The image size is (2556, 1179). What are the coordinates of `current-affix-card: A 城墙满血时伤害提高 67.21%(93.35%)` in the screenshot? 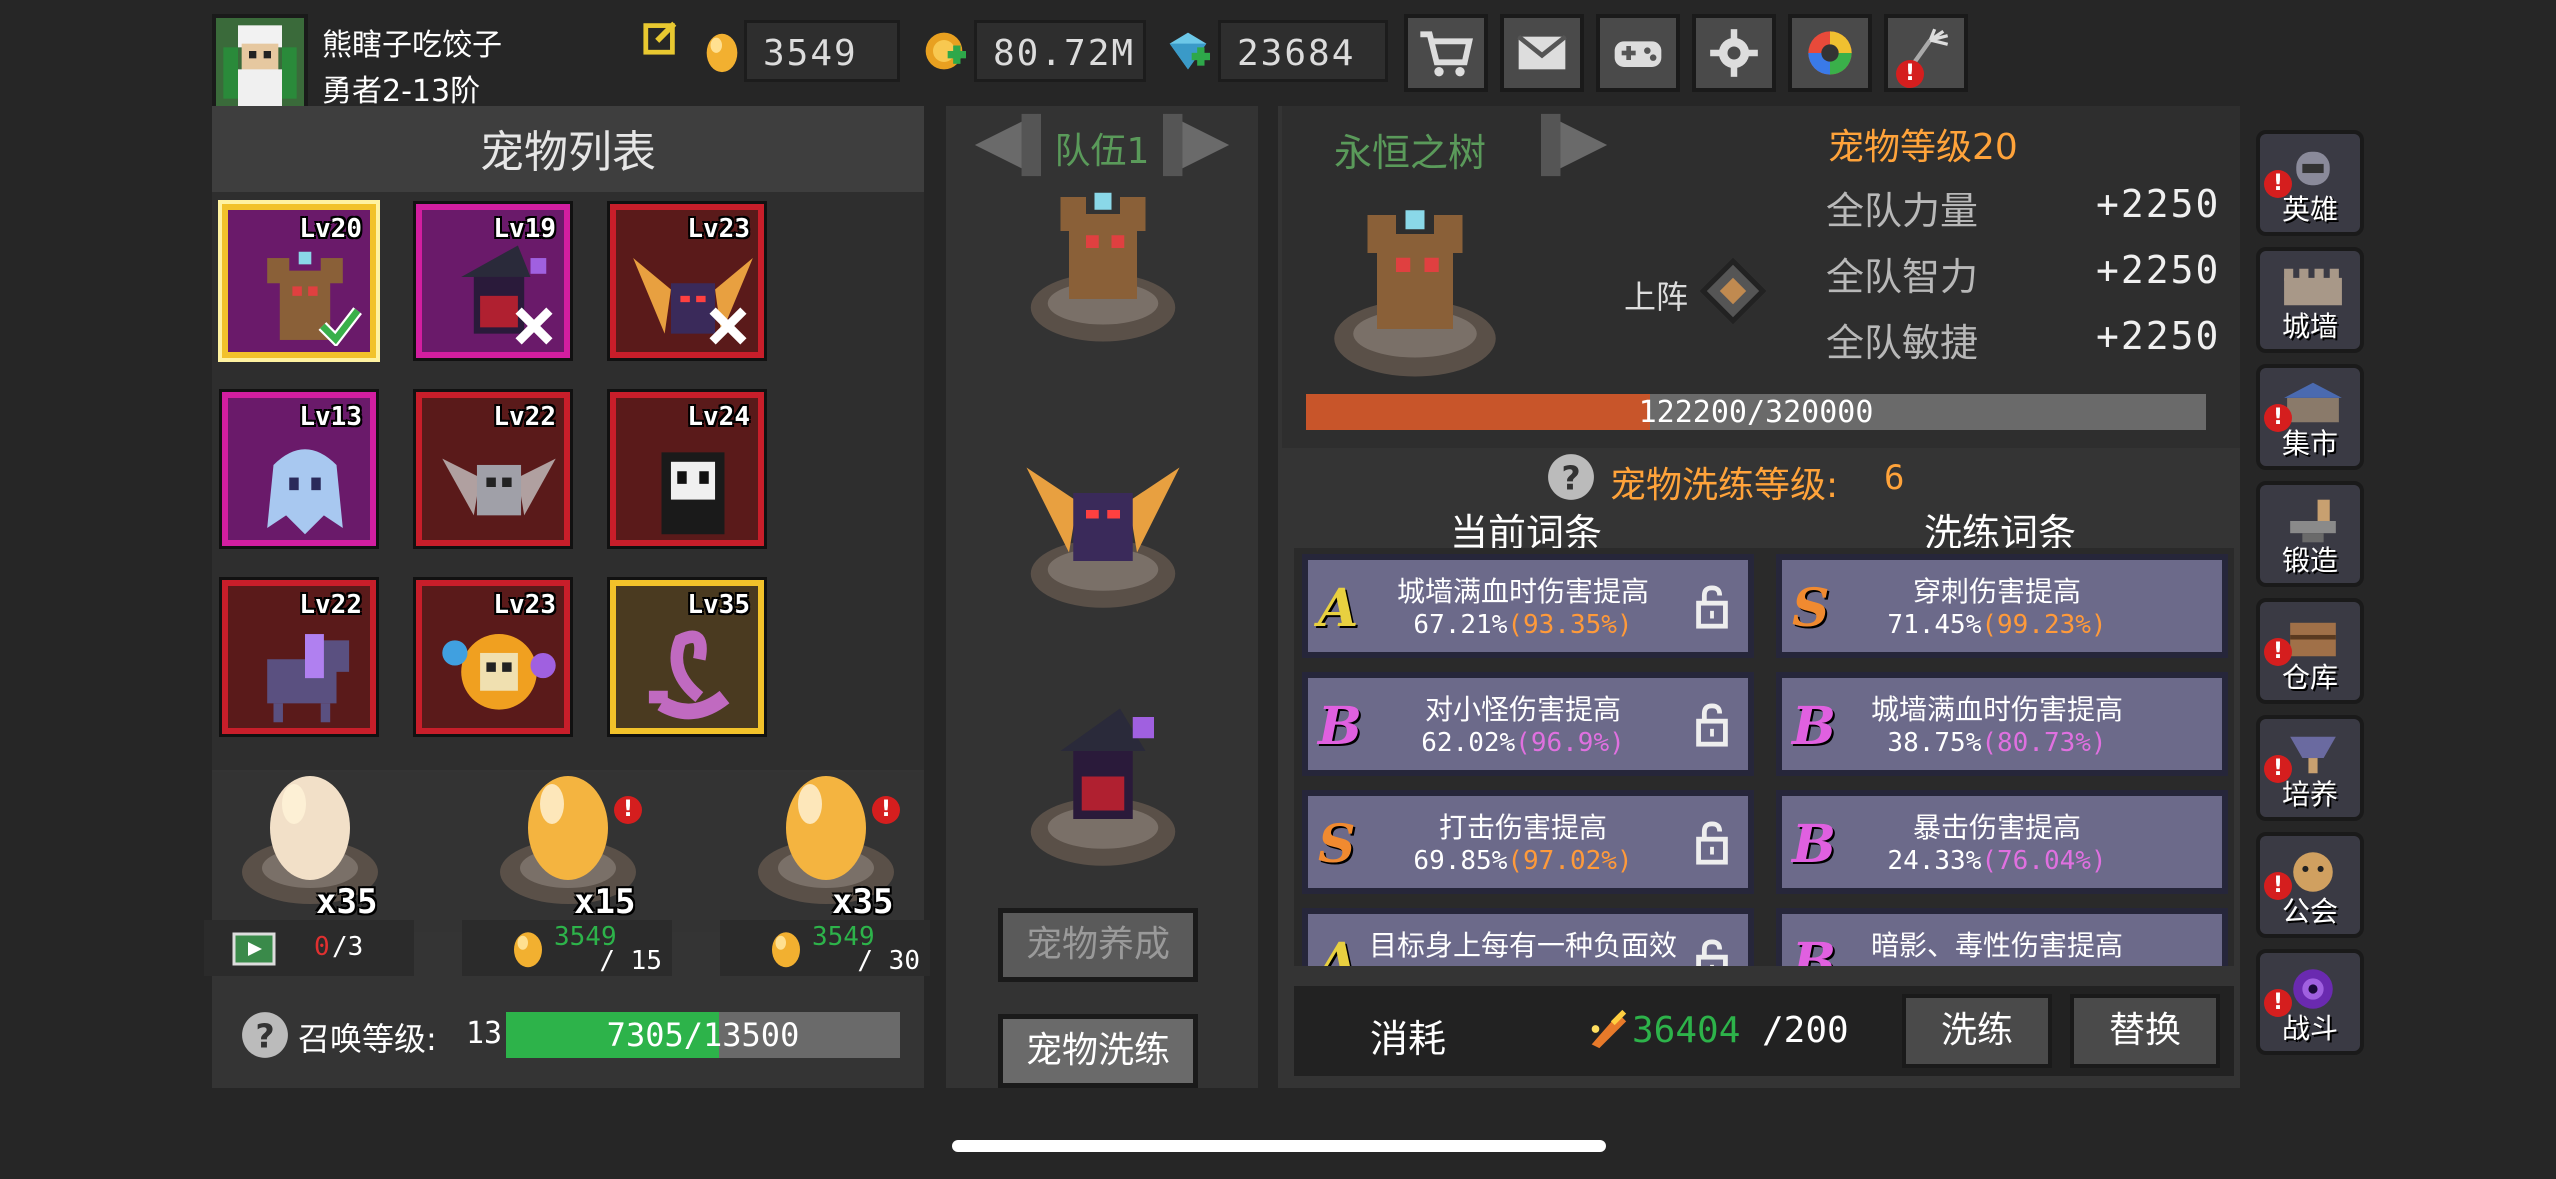 It's located at (1528, 606).